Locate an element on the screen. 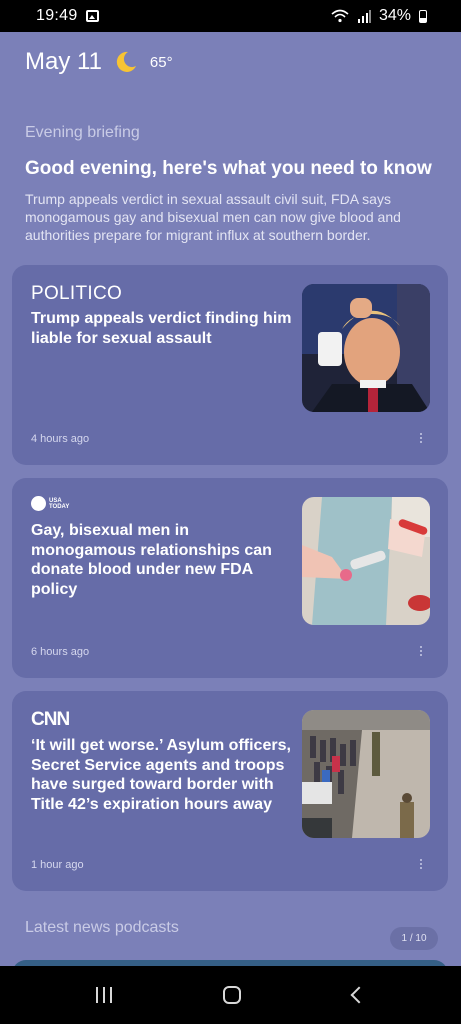  status-right: 34% is located at coordinates (379, 16).